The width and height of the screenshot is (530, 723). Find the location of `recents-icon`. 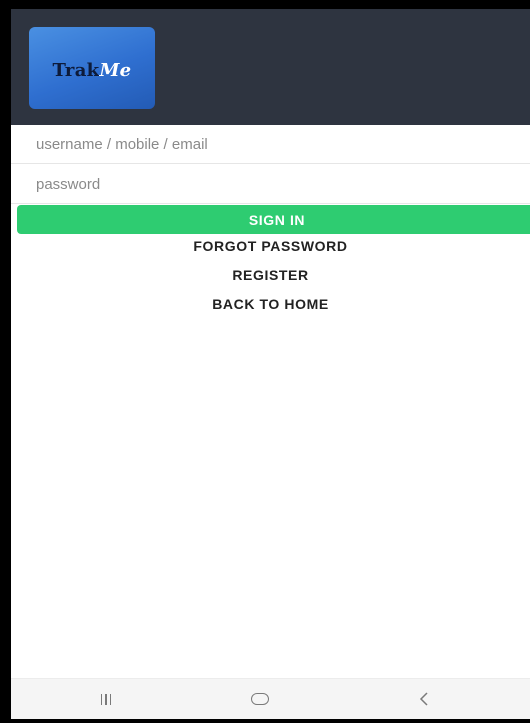

recents-icon is located at coordinates (106, 699).